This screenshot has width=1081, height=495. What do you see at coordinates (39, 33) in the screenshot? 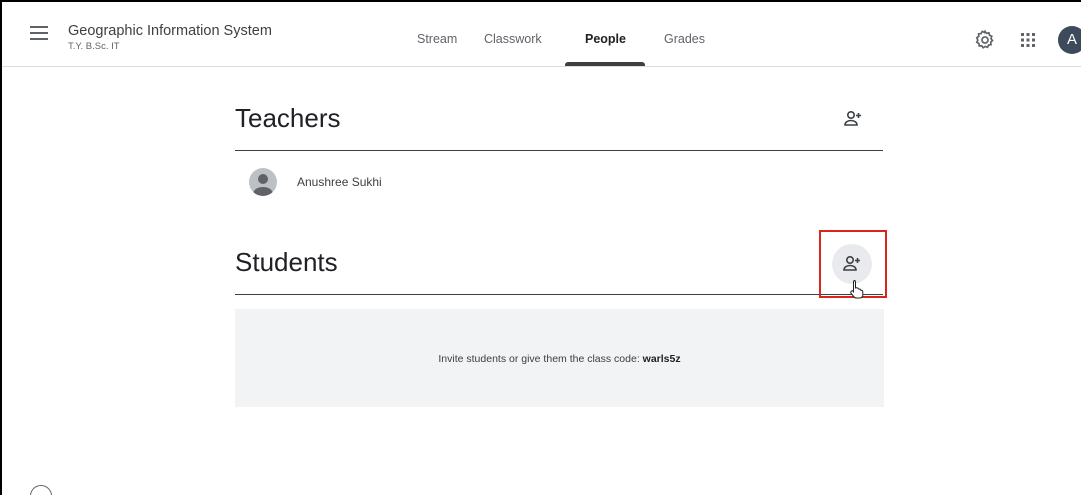
I see `hamburger-menu-icon` at bounding box center [39, 33].